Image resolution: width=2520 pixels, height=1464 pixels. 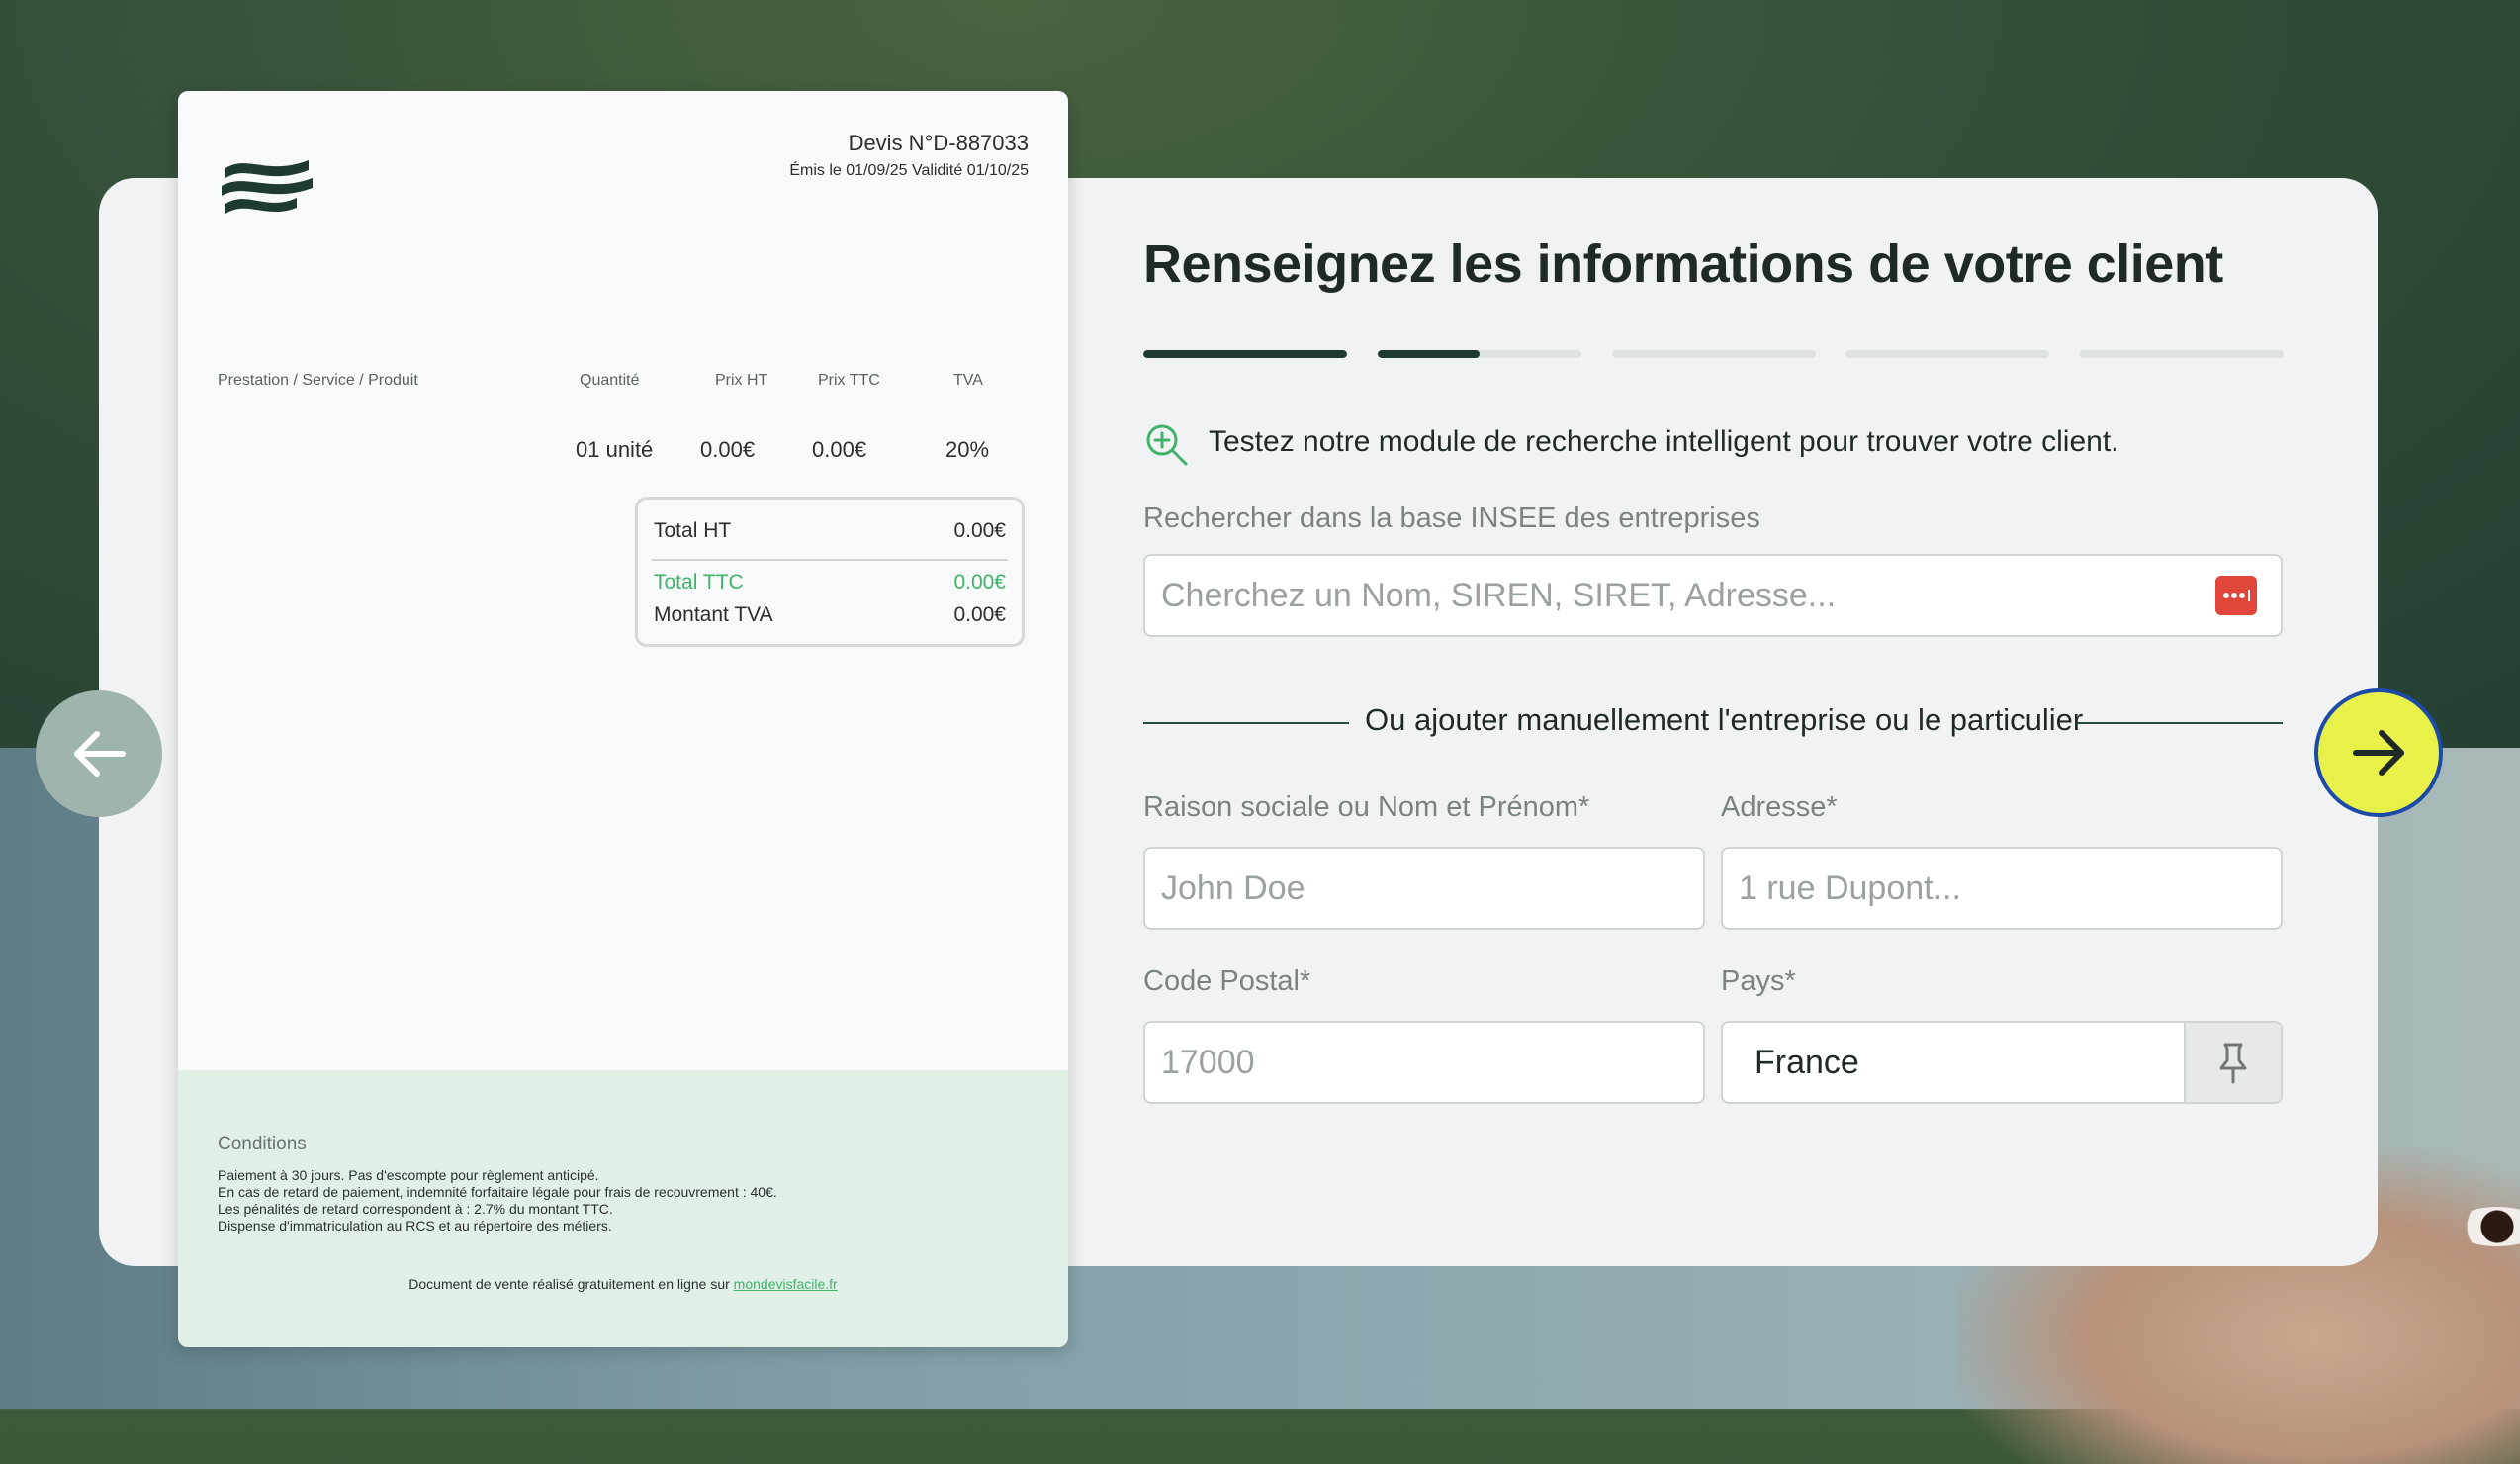 I want to click on conditions-title: Conditions, so click(x=262, y=1144).